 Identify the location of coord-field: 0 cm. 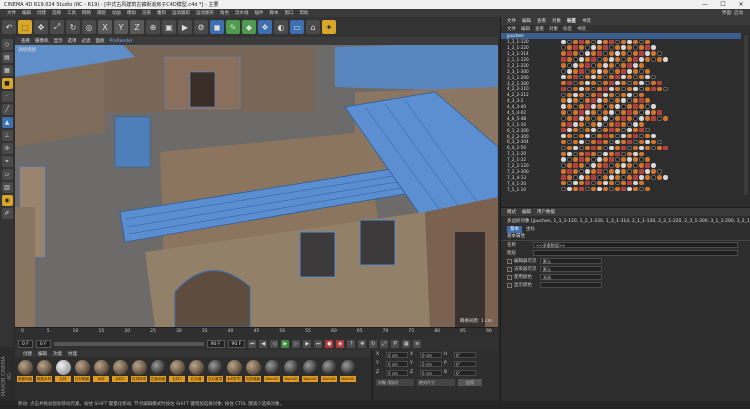
(431, 354).